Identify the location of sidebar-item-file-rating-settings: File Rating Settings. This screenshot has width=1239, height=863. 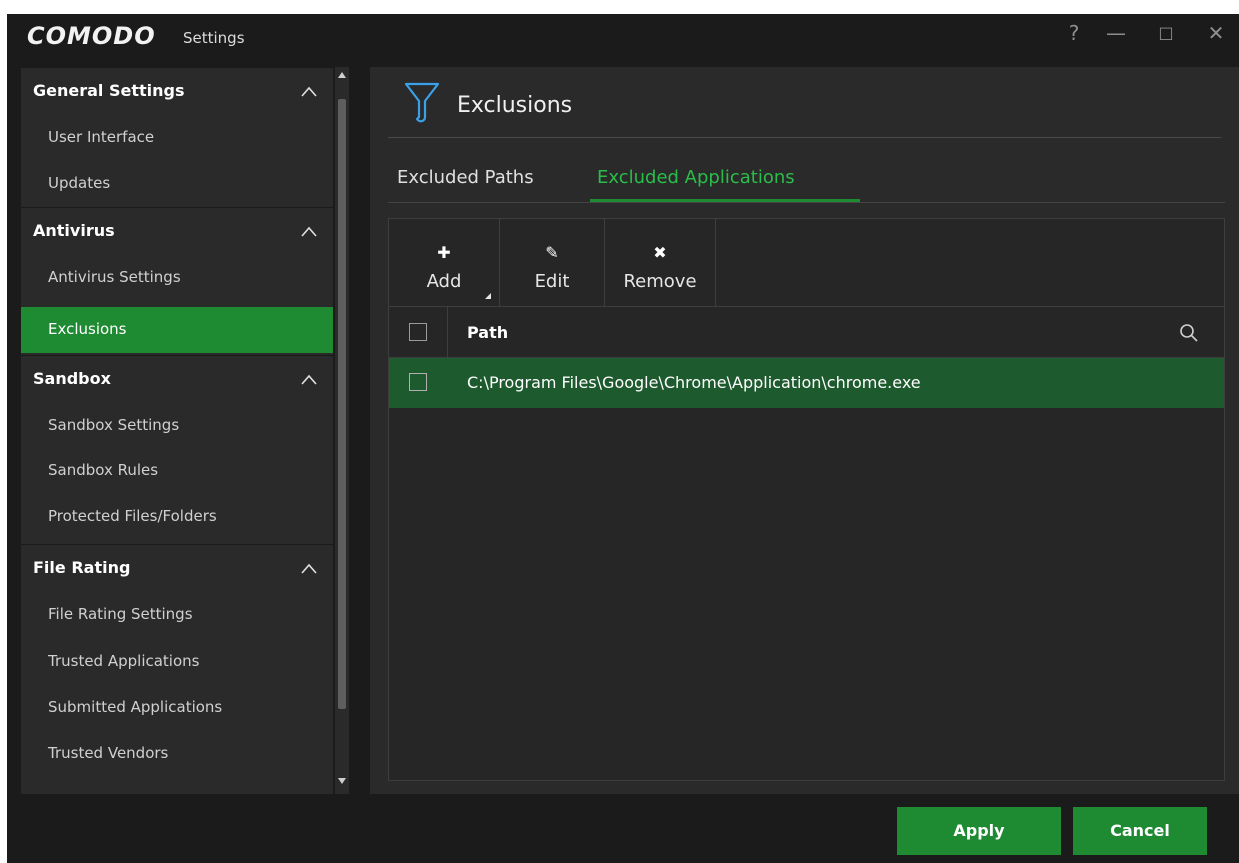
(177, 615).